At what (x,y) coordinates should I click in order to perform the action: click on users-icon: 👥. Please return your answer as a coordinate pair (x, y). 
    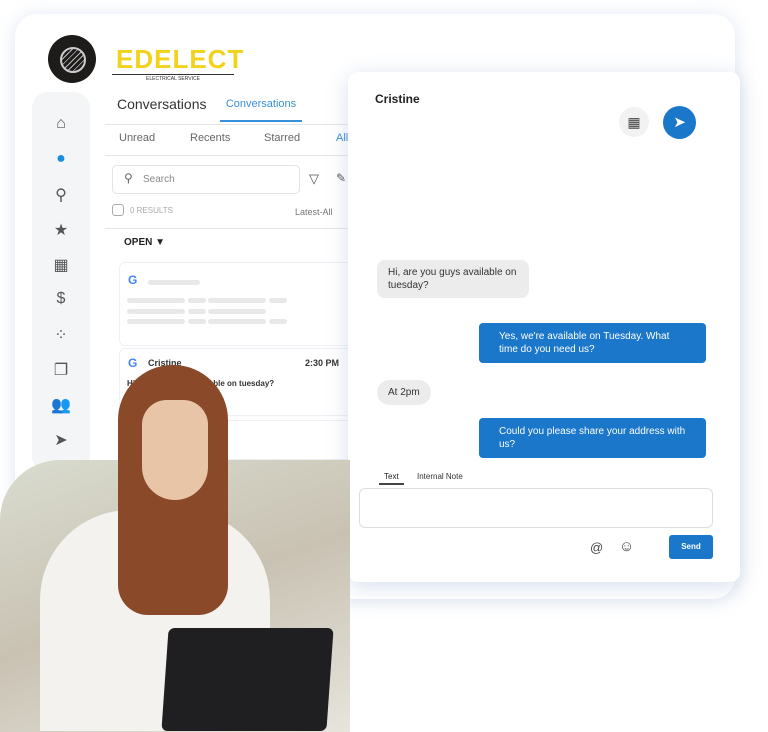
    Looking at the image, I should click on (61, 405).